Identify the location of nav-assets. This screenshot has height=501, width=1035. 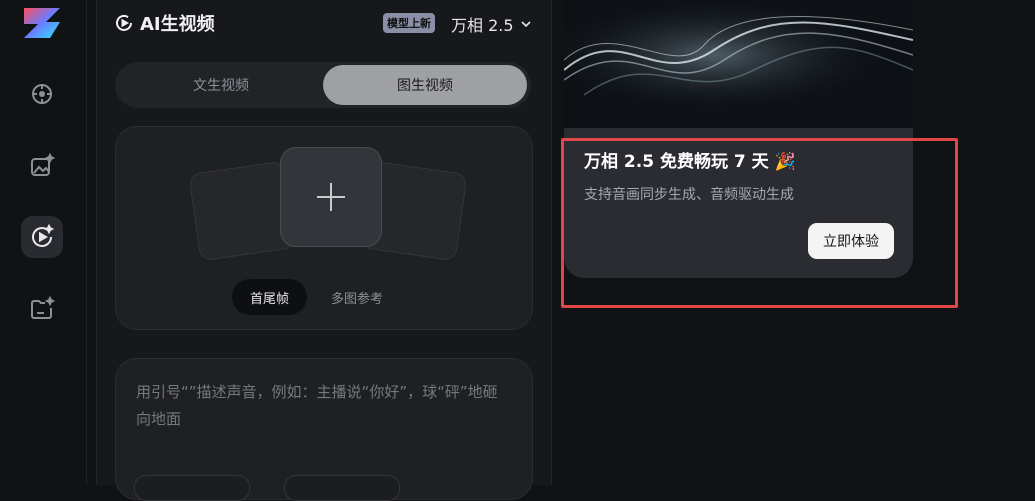
(42, 309).